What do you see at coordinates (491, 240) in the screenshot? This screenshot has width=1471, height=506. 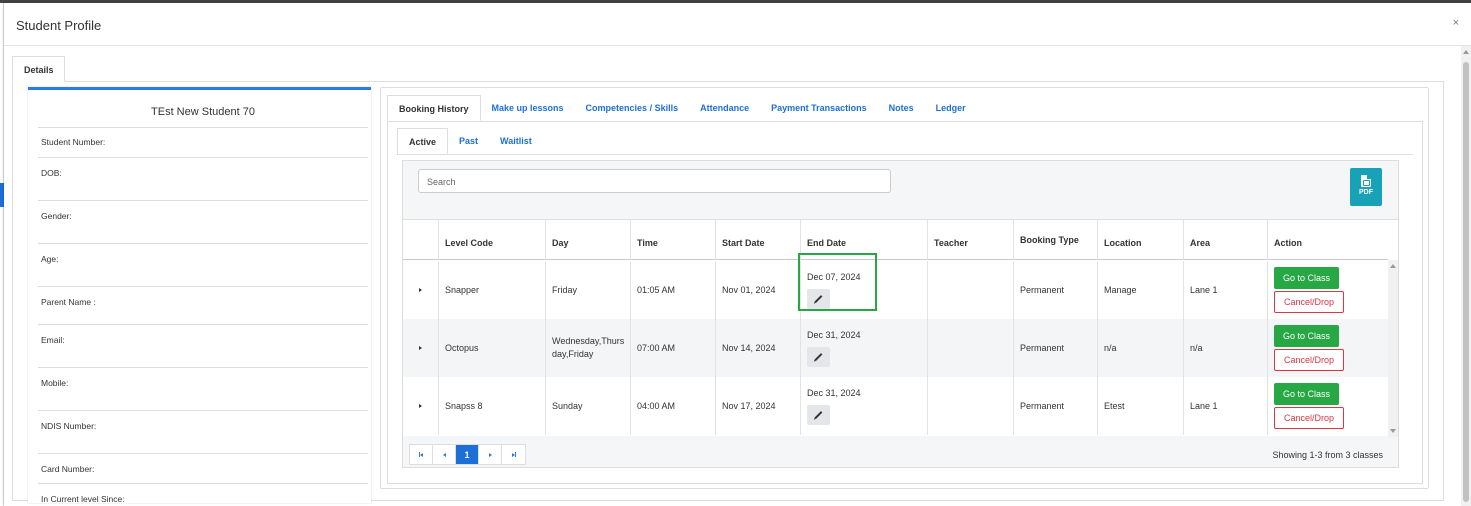 I see `header-level-code: Level Code` at bounding box center [491, 240].